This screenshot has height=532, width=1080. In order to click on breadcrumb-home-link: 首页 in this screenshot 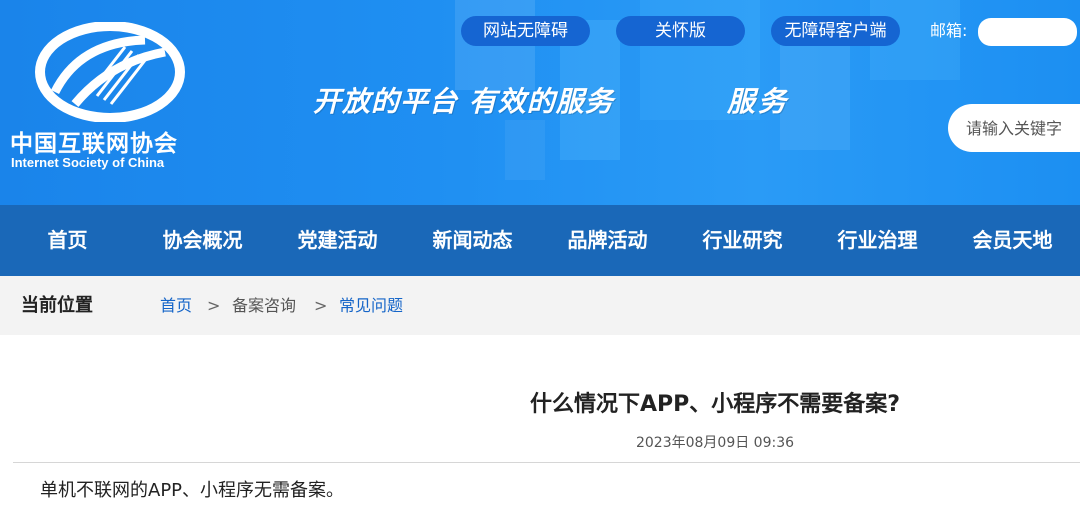, I will do `click(176, 305)`.